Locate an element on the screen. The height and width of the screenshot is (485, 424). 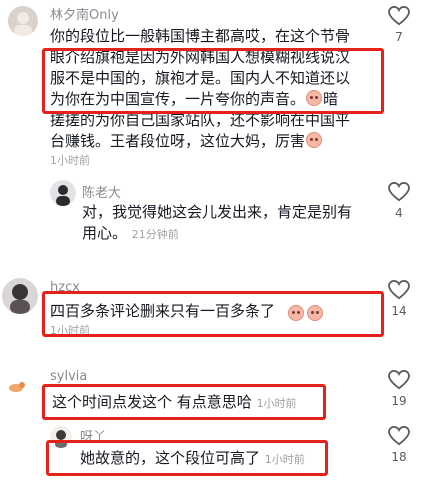
like-button: 19 is located at coordinates (399, 389).